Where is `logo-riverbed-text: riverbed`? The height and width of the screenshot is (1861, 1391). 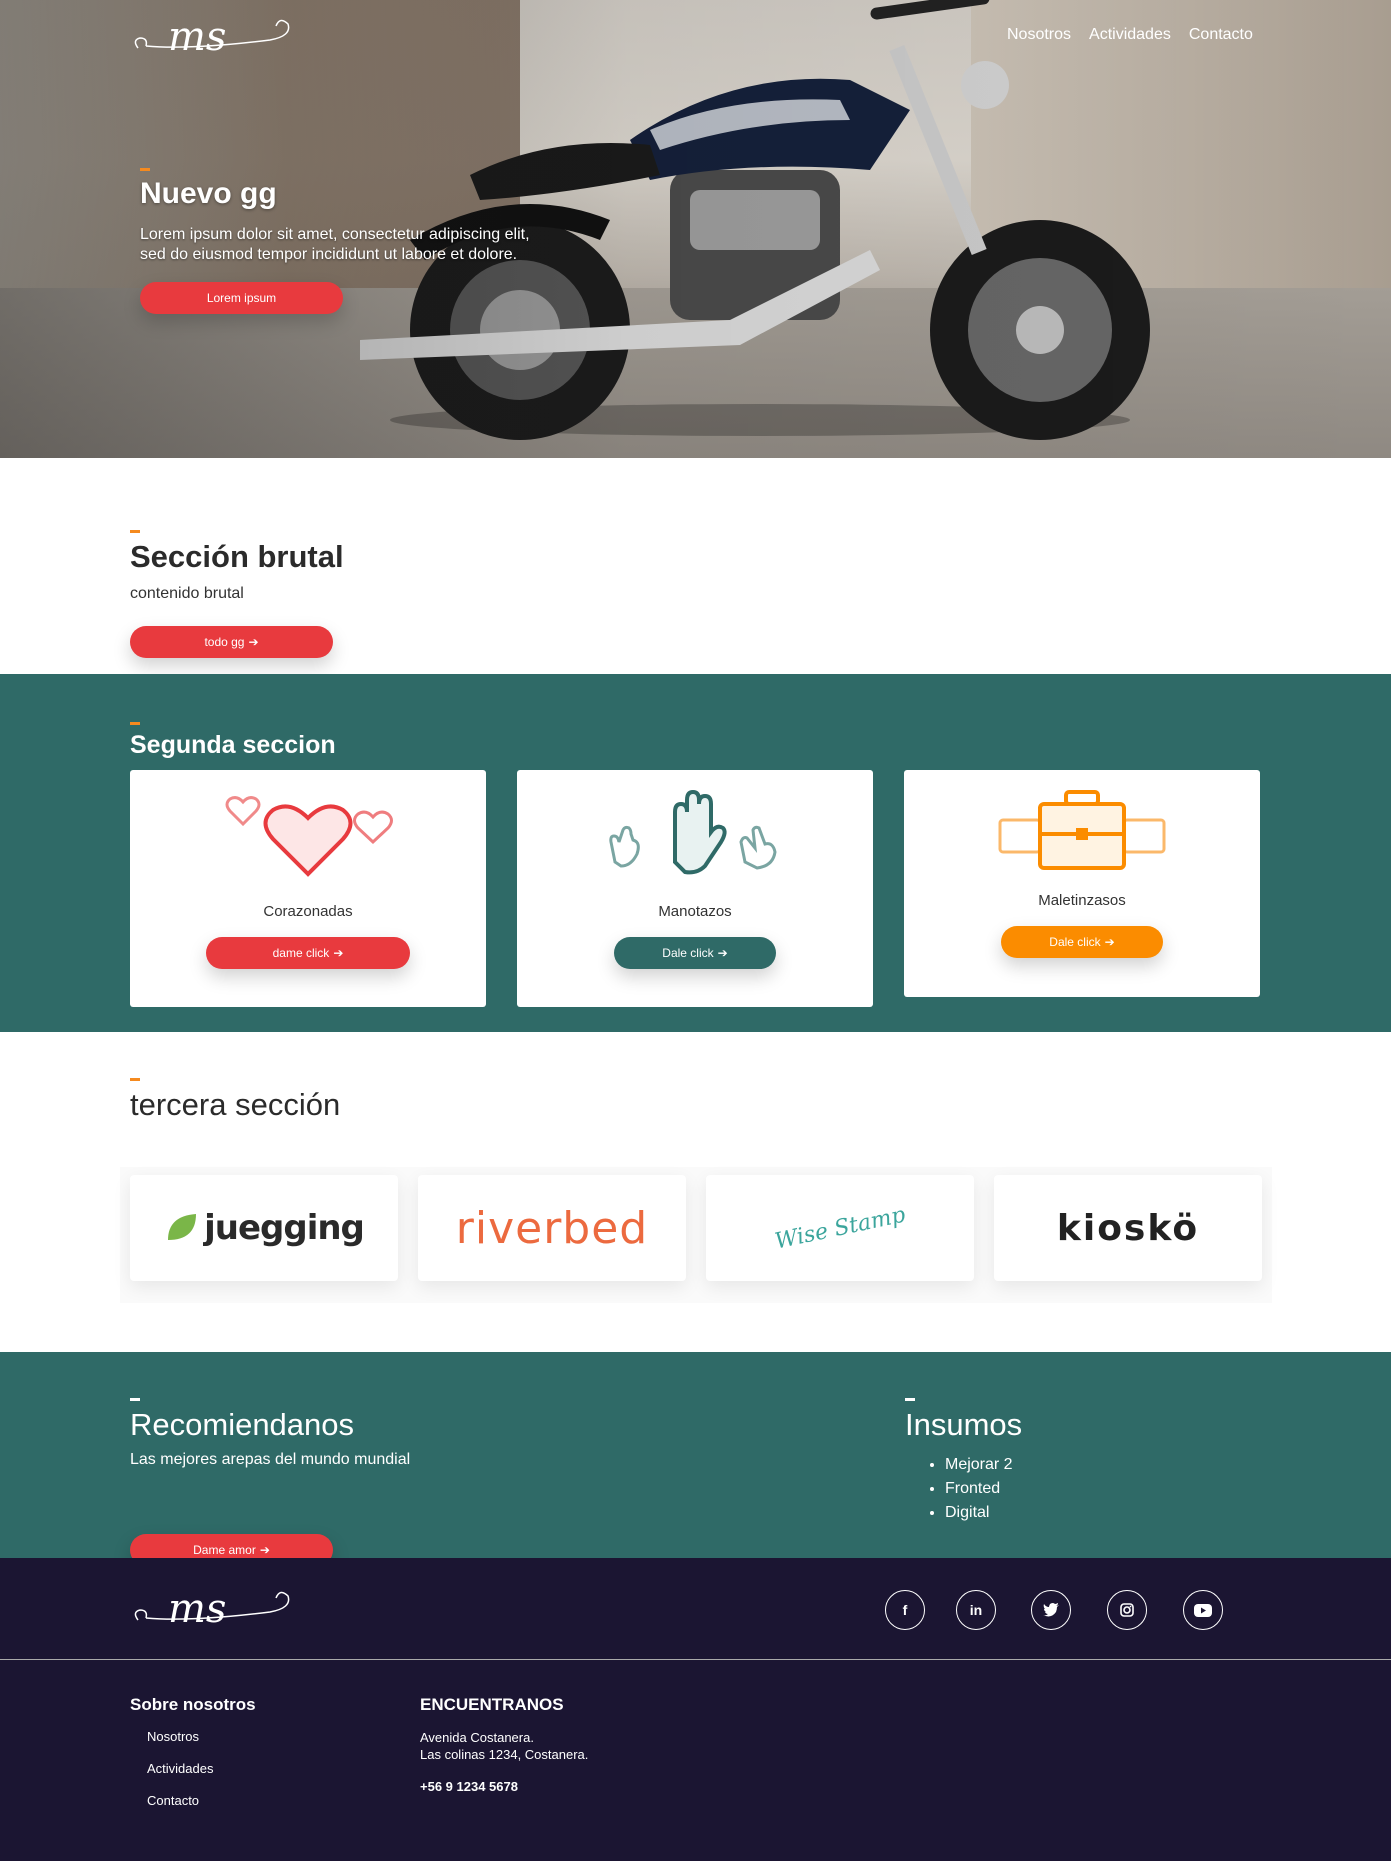 logo-riverbed-text: riverbed is located at coordinates (552, 1228).